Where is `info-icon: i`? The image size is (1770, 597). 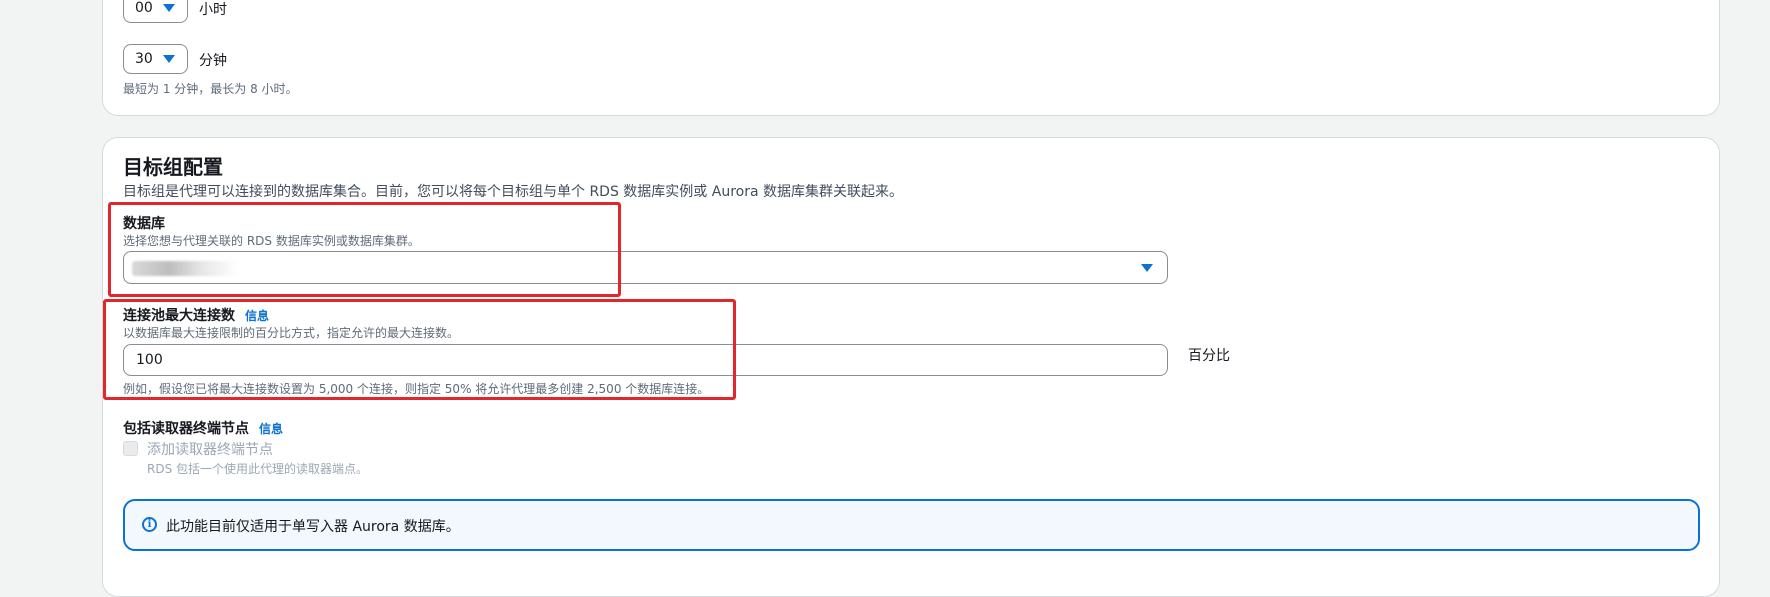
info-icon: i is located at coordinates (149, 524).